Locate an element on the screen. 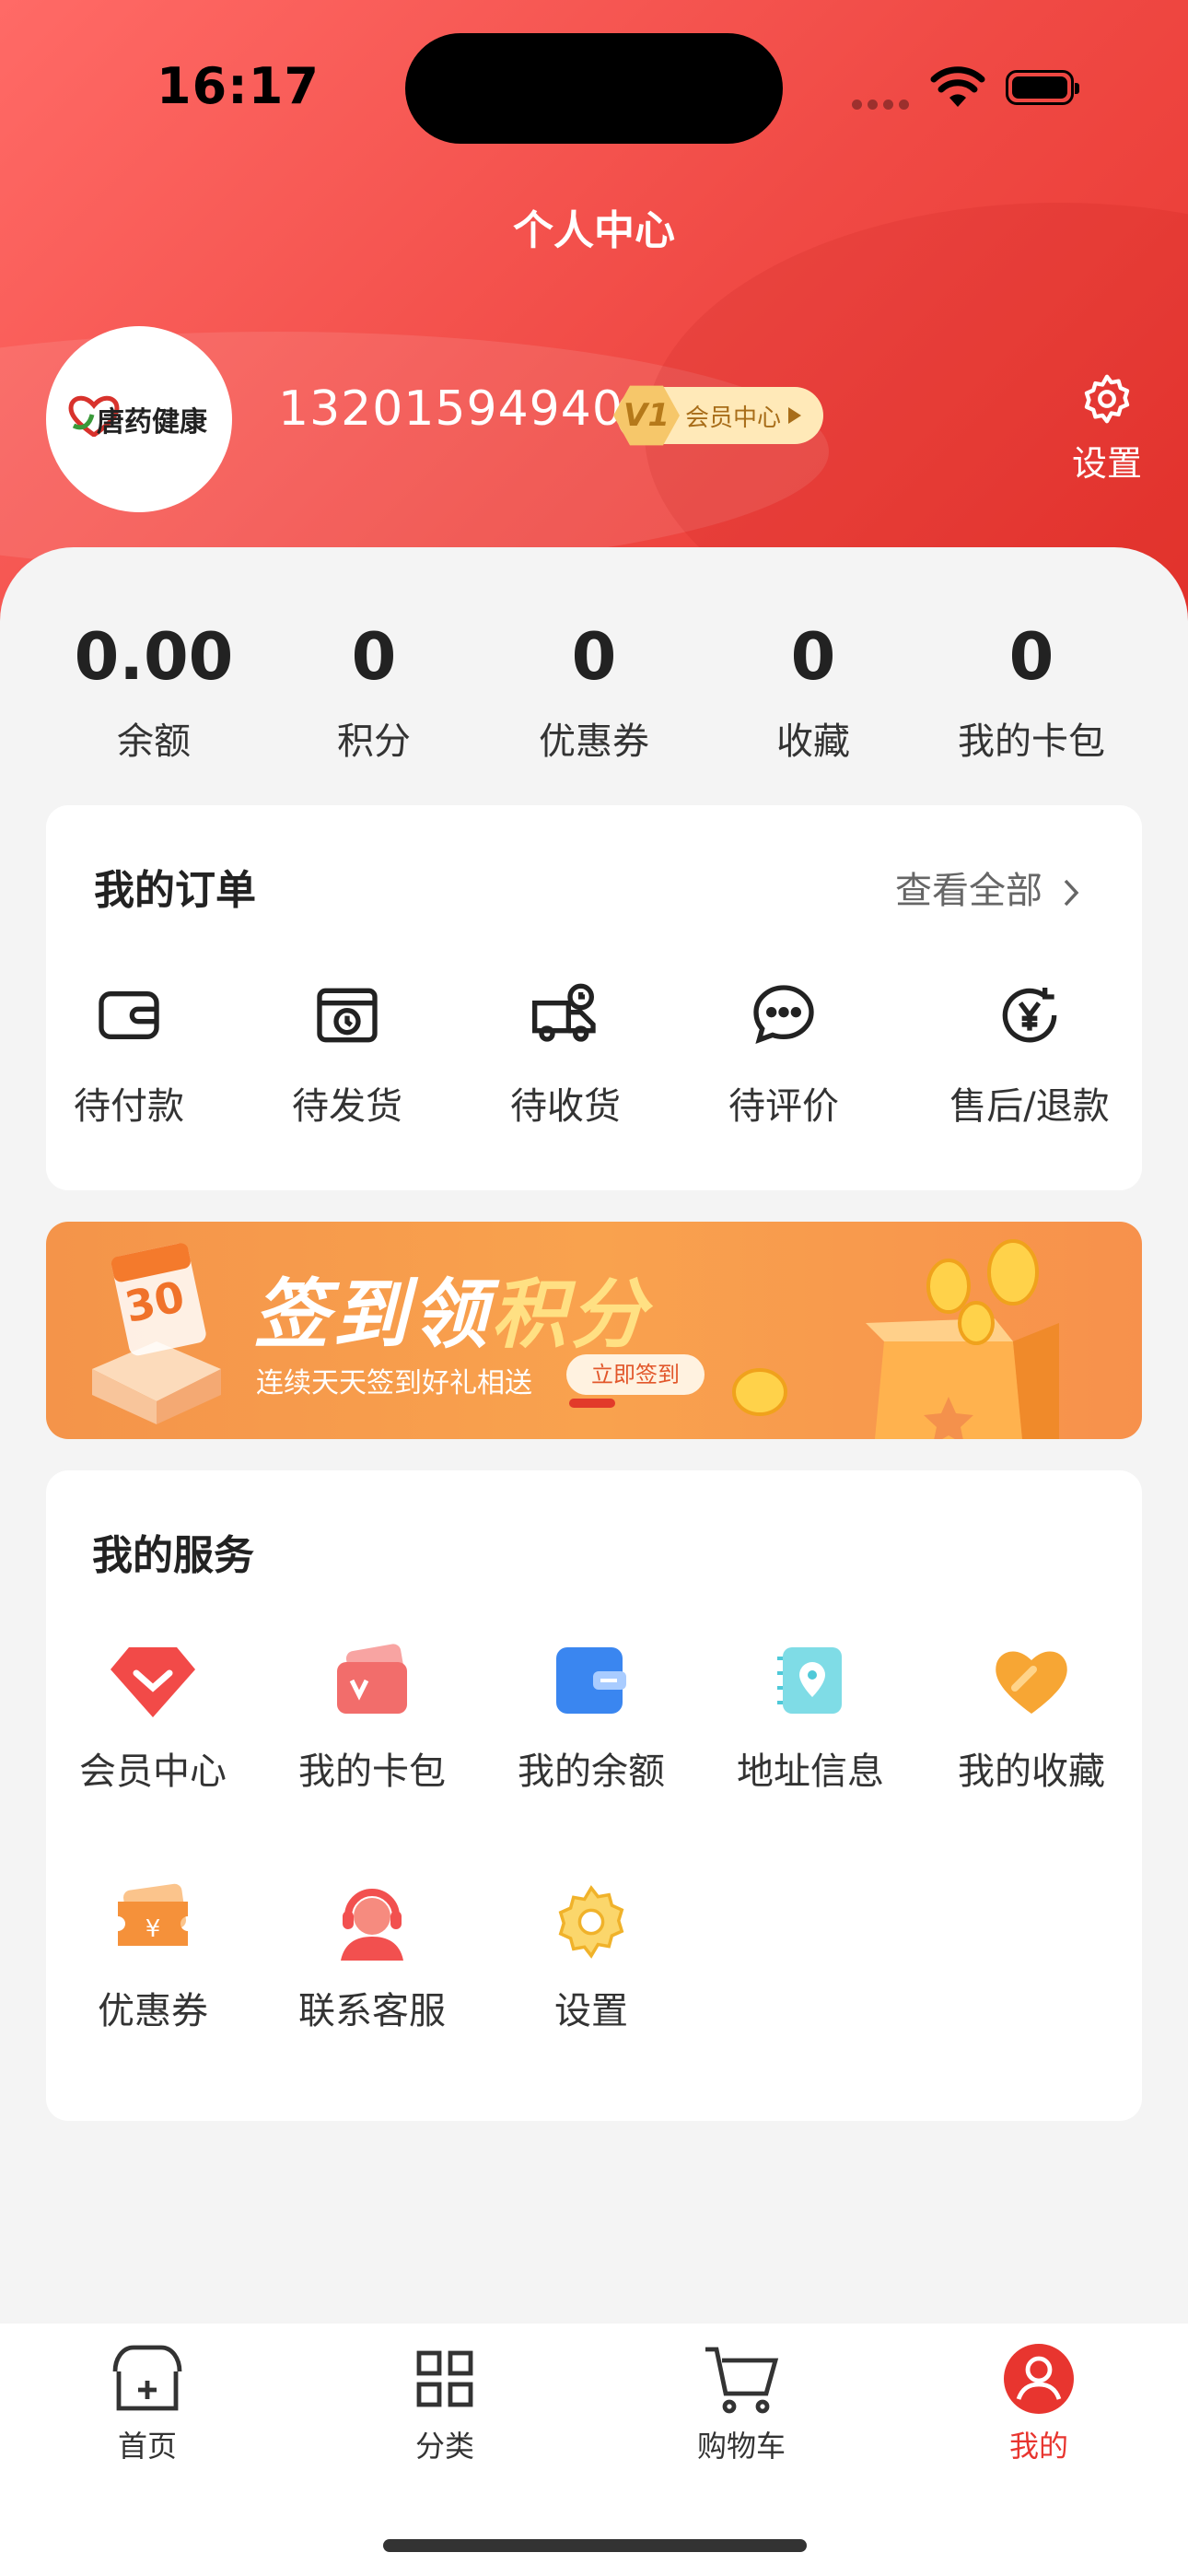 The image size is (1188, 2576). chat-bubble-icon is located at coordinates (783, 1015).